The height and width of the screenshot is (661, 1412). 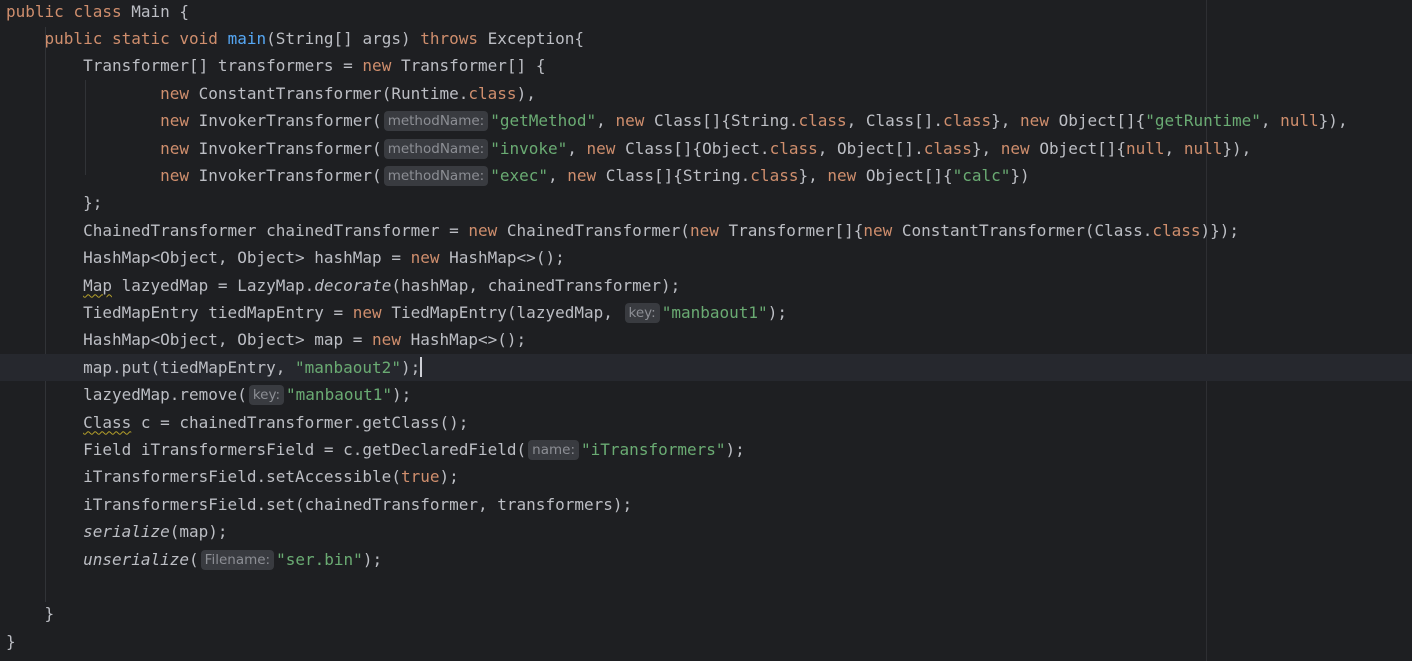 I want to click on code-token: )});, so click(x=1220, y=230).